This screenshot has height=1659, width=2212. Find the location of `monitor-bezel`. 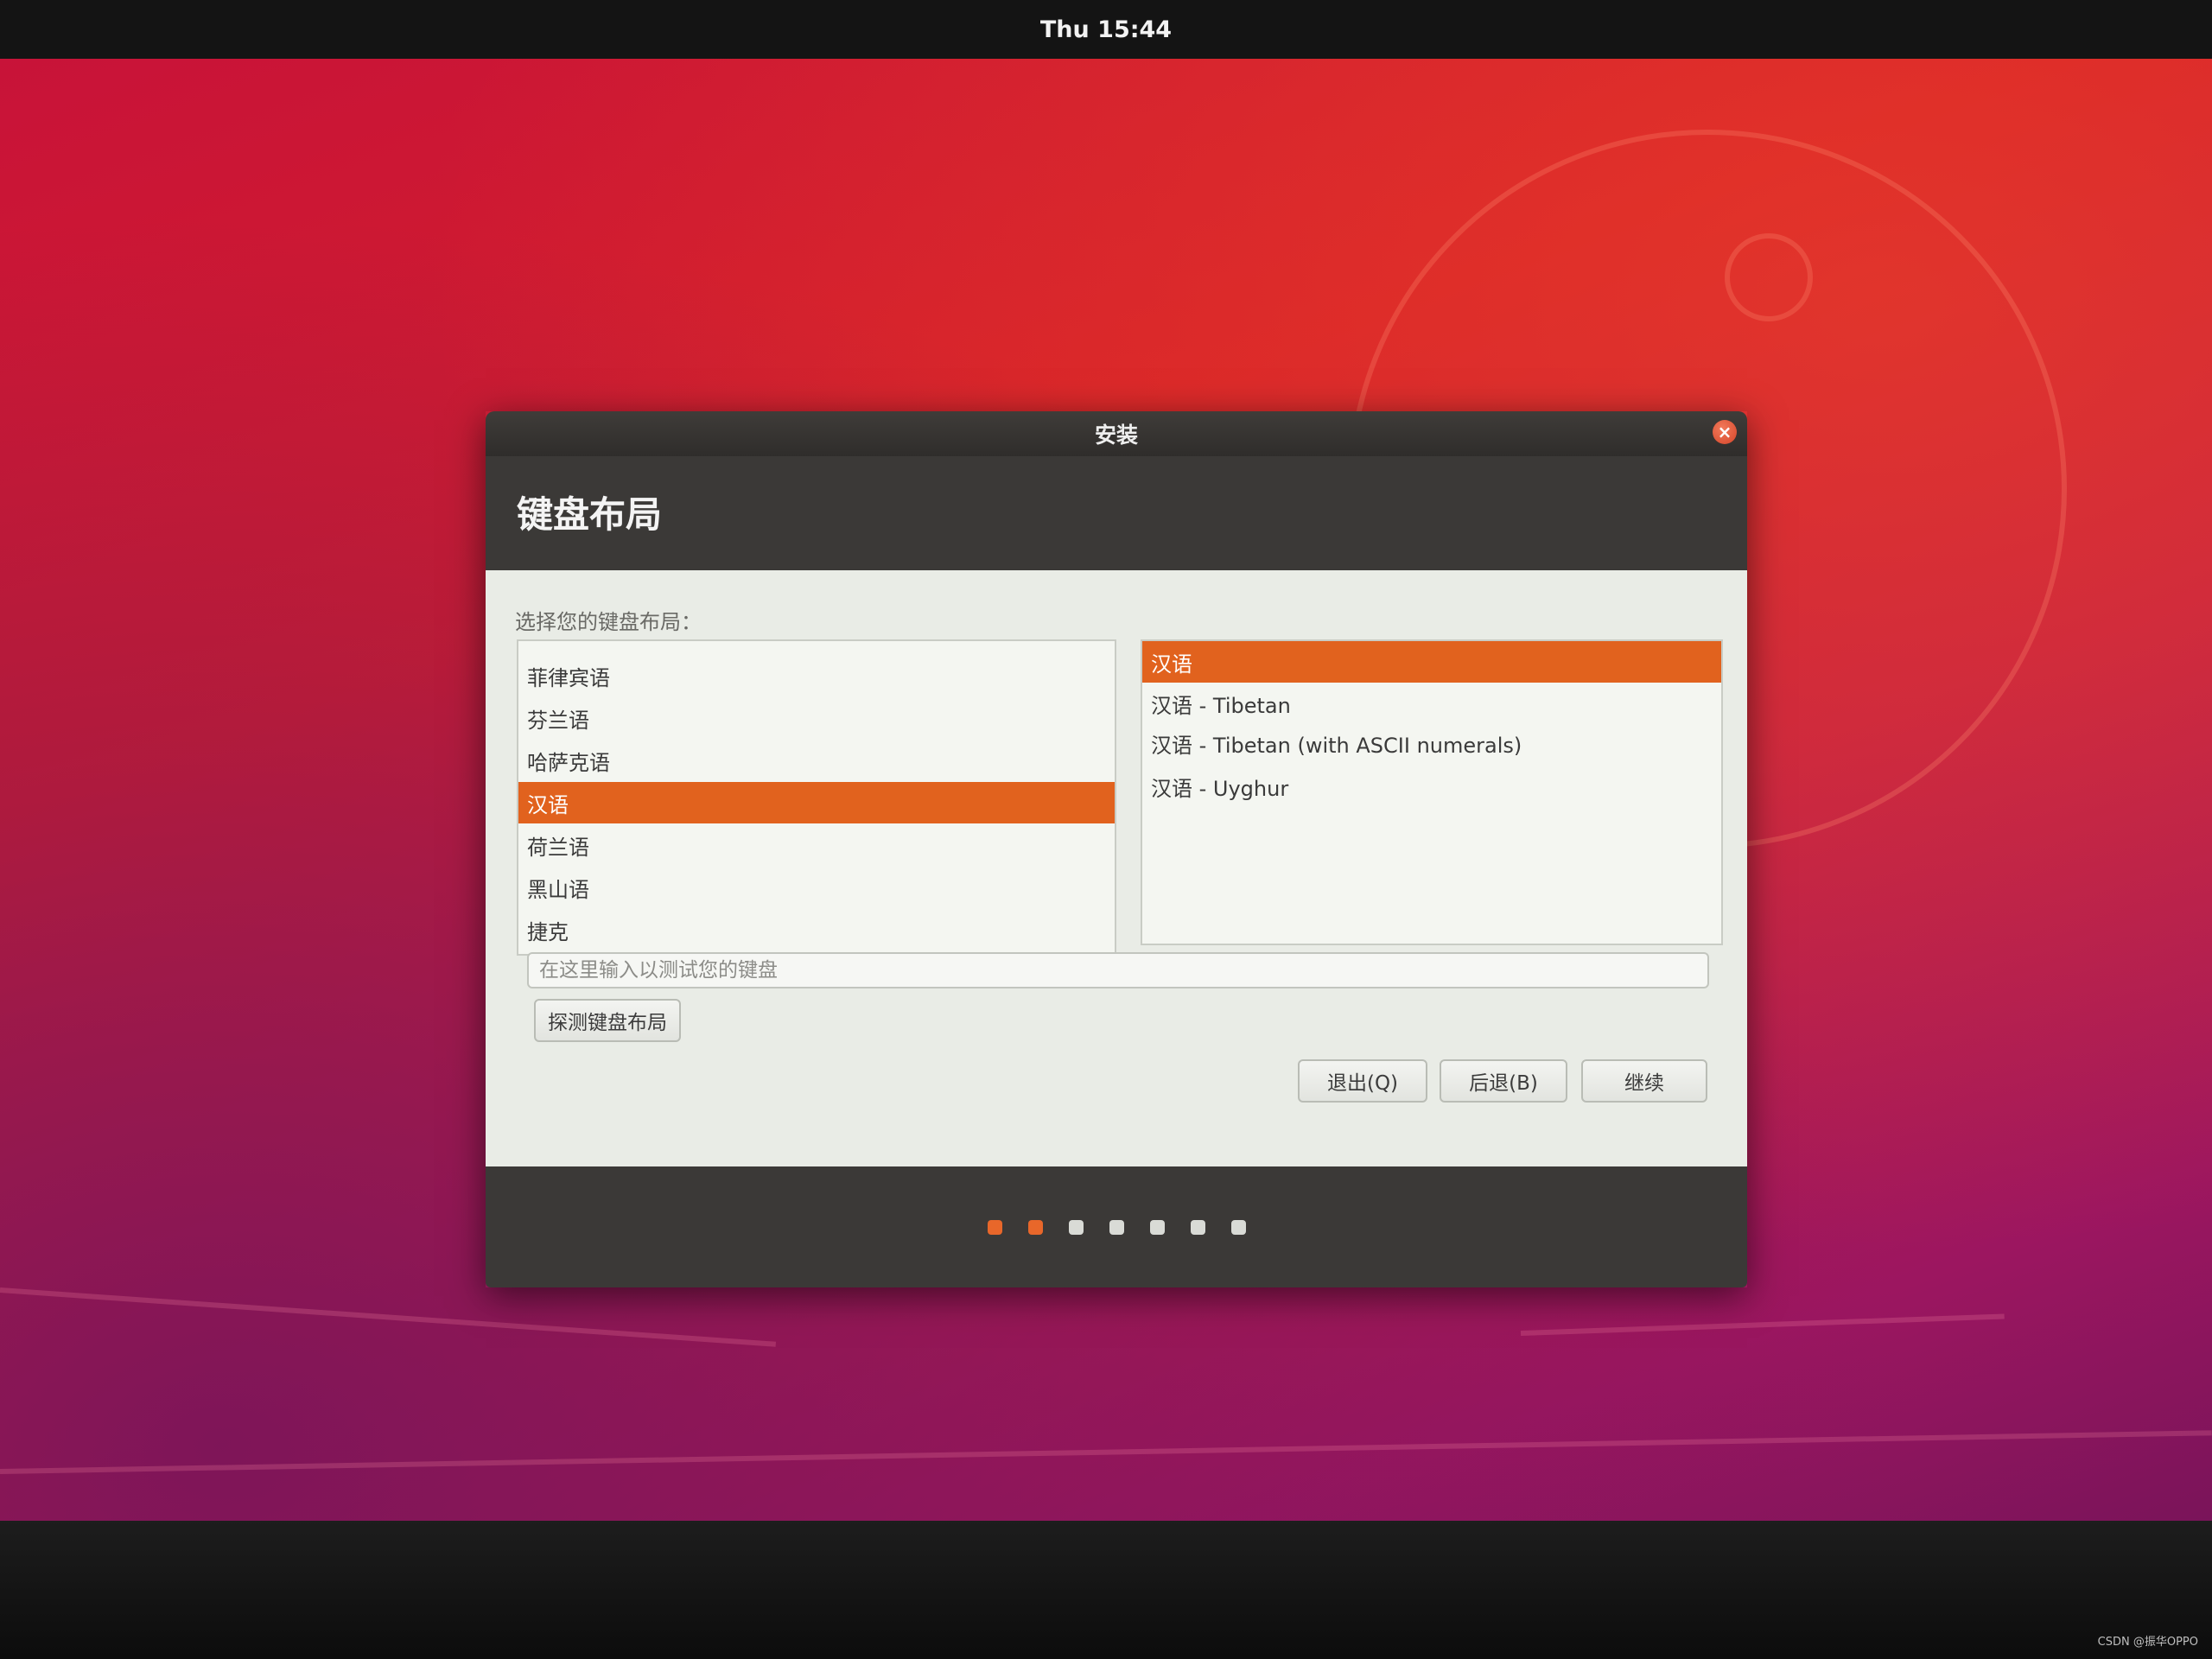

monitor-bezel is located at coordinates (1106, 1590).